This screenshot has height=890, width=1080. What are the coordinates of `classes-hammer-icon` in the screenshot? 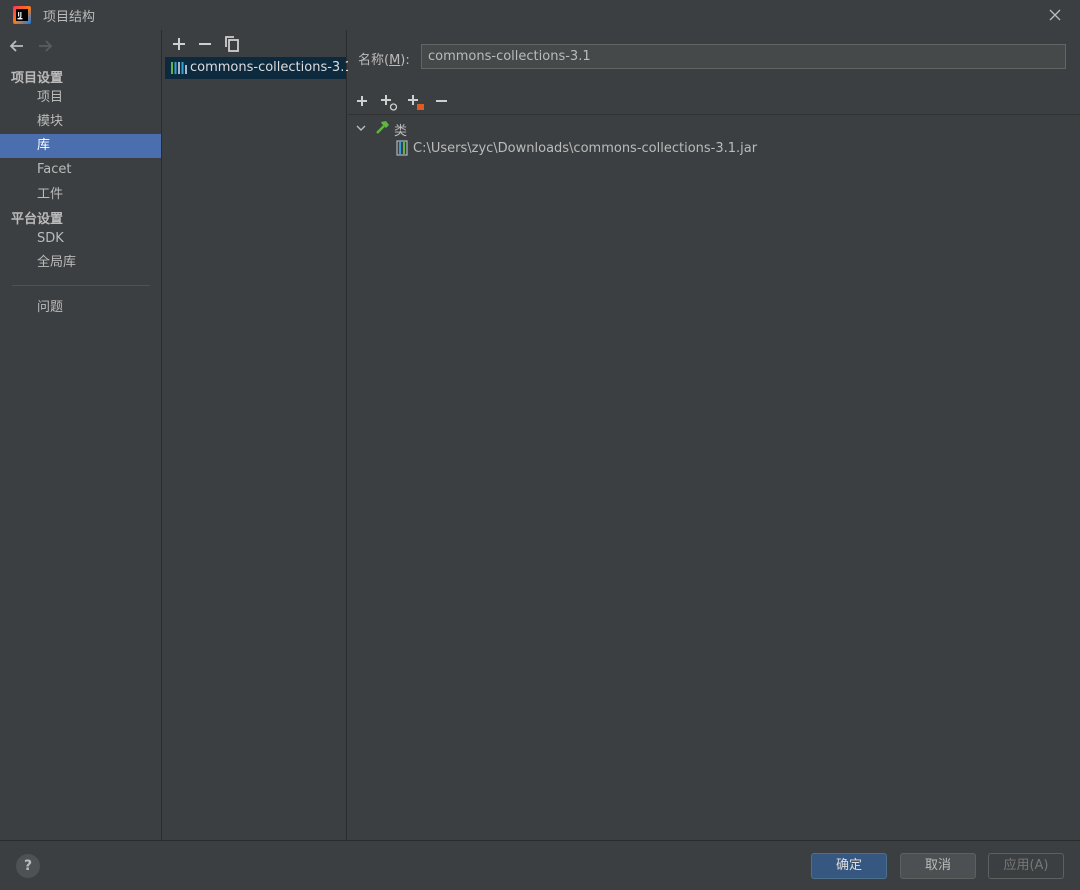 It's located at (382, 127).